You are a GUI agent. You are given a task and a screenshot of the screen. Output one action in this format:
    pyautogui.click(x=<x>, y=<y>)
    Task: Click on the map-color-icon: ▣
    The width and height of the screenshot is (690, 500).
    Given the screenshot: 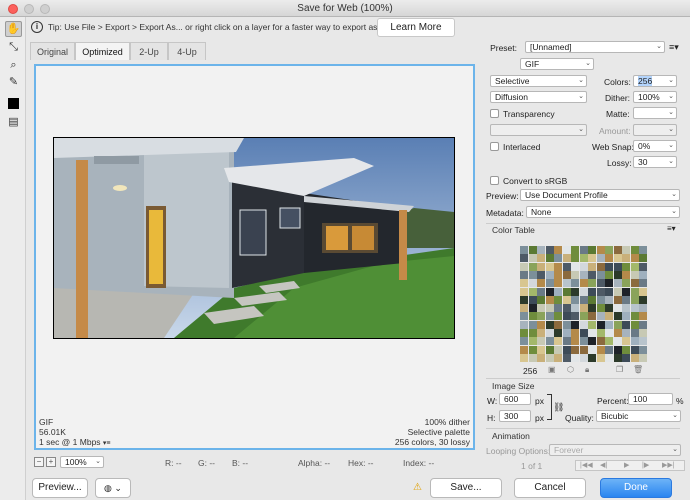 What is the action you would take?
    pyautogui.click(x=552, y=369)
    